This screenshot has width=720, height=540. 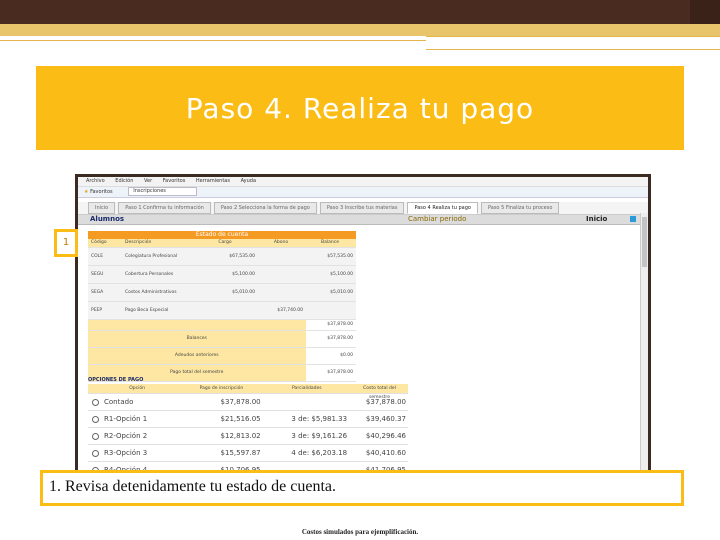 I want to click on option-label: R3-Opción 3, so click(x=126, y=453).